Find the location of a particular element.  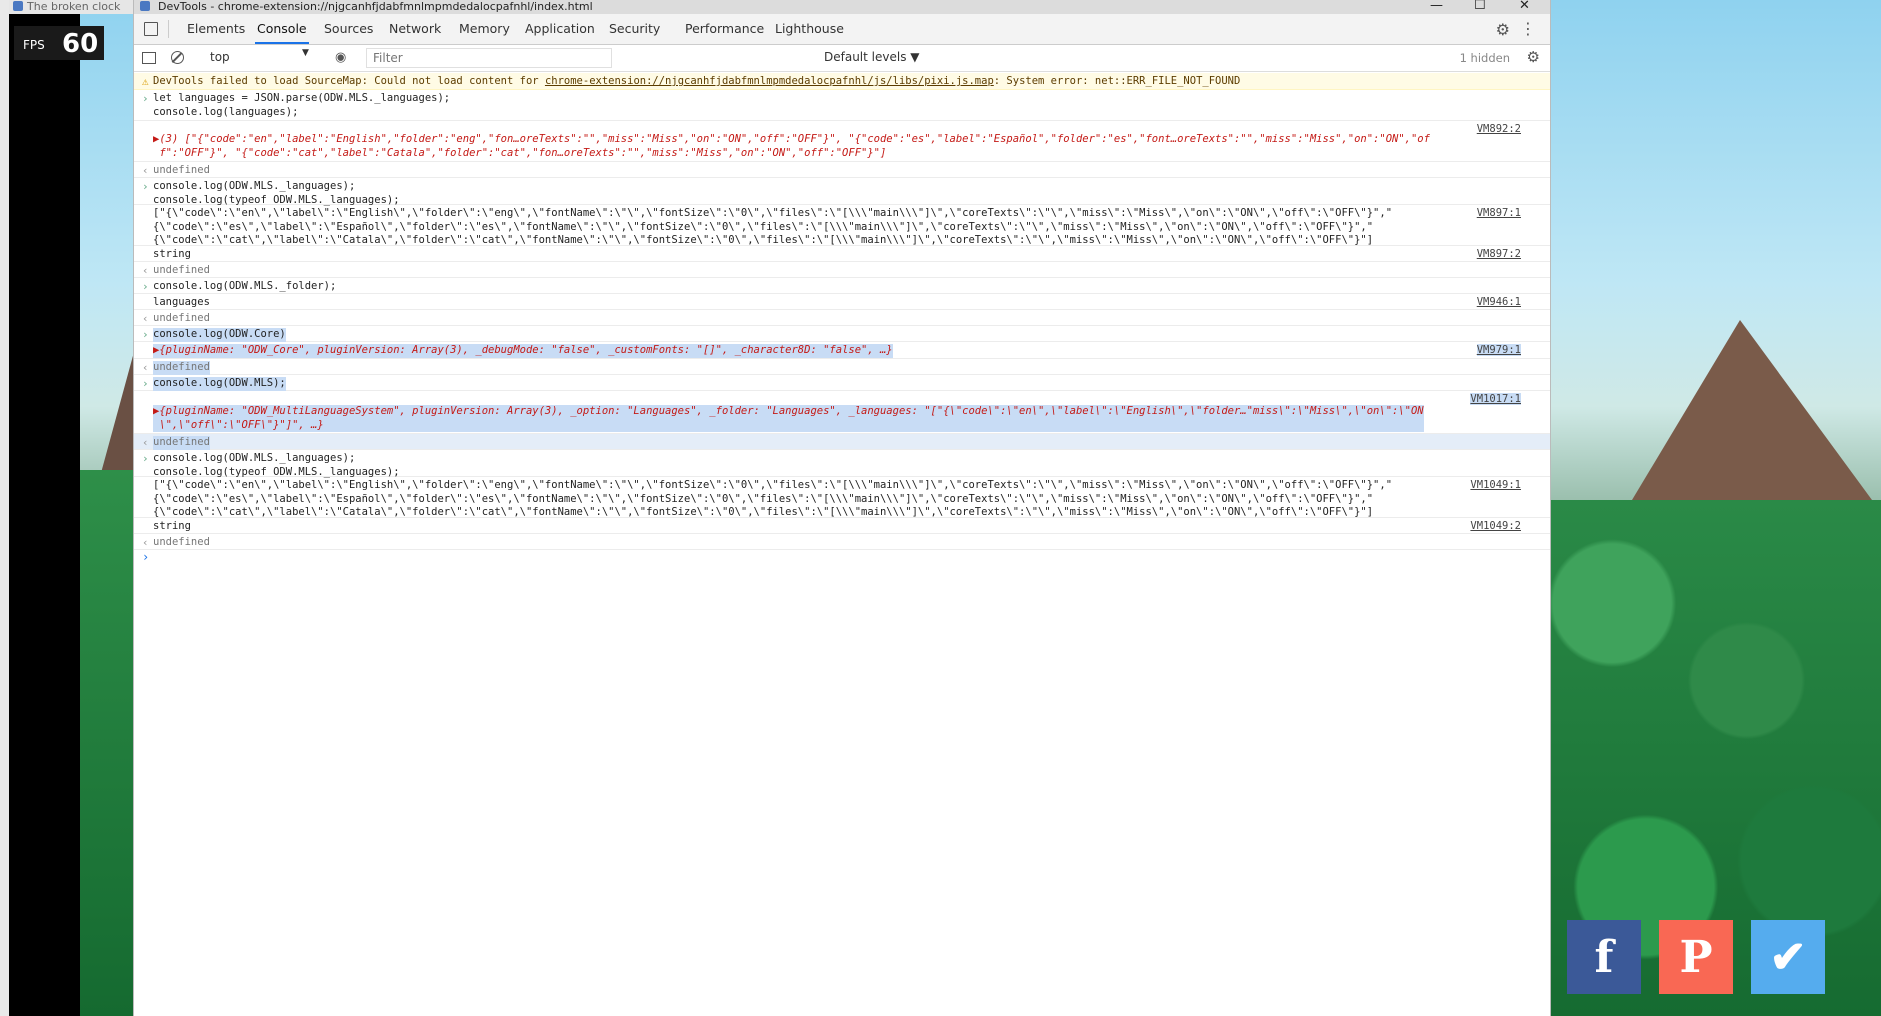

console-log-row: VM897:2 string is located at coordinates (842, 254).